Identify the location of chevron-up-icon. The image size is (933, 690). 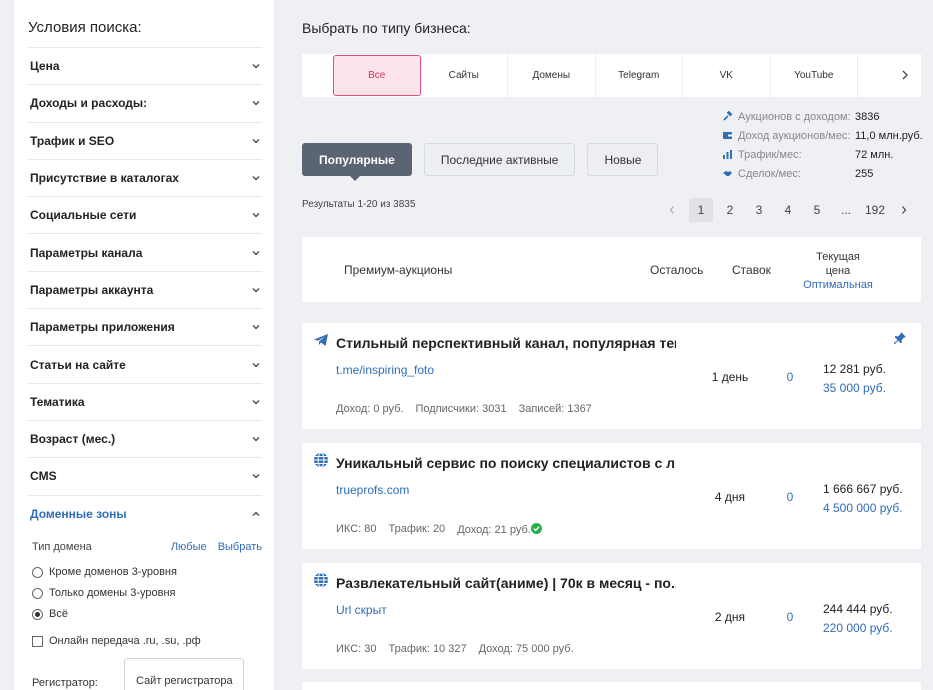
(256, 514).